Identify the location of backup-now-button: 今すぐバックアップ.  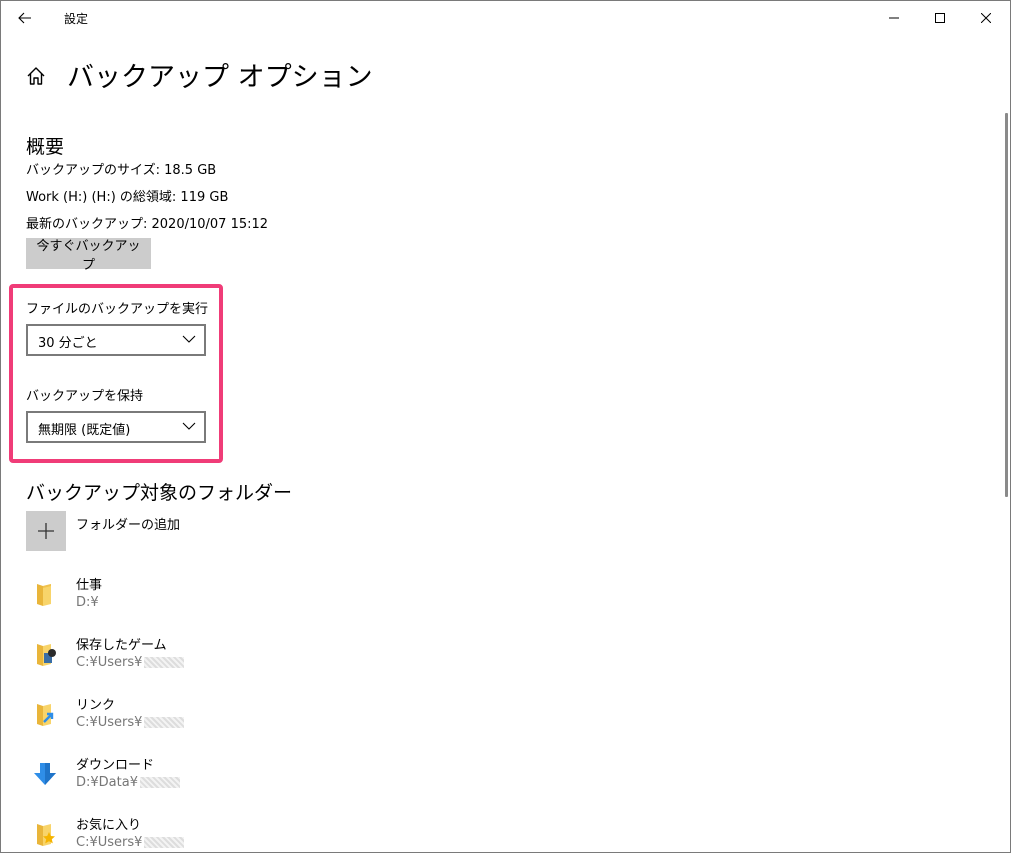
(88, 255).